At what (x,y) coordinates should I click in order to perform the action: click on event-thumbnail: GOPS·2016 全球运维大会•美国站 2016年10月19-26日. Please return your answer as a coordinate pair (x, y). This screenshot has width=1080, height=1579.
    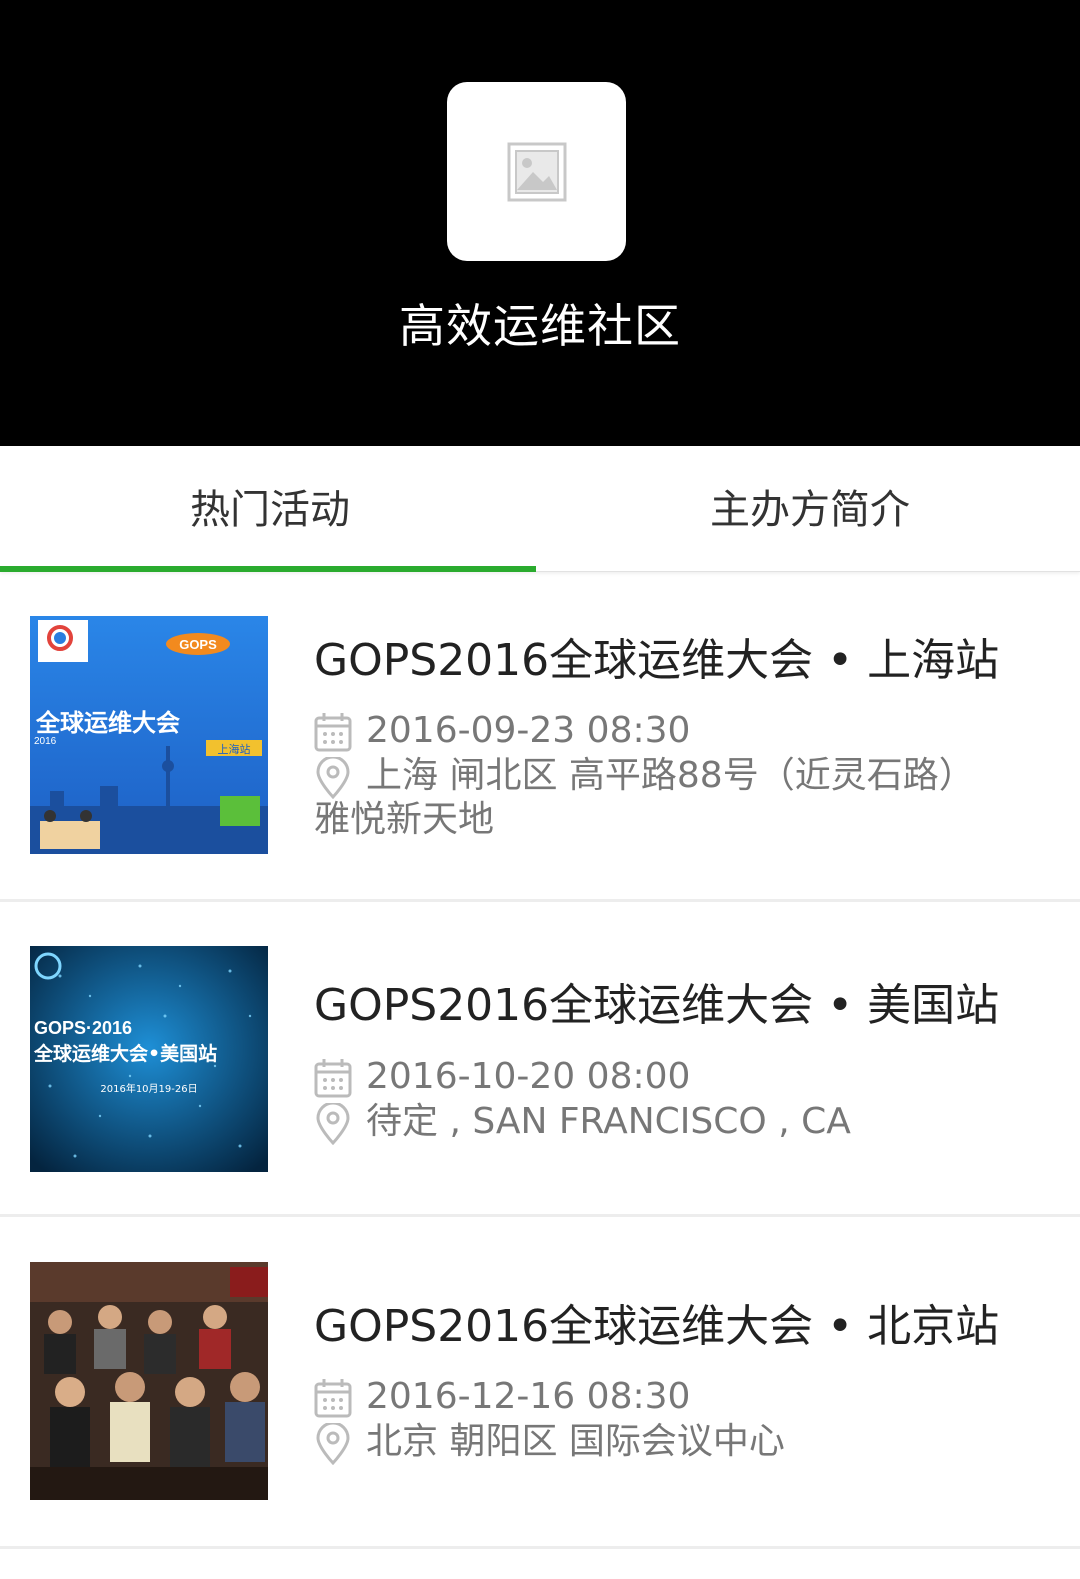
    Looking at the image, I should click on (149, 1059).